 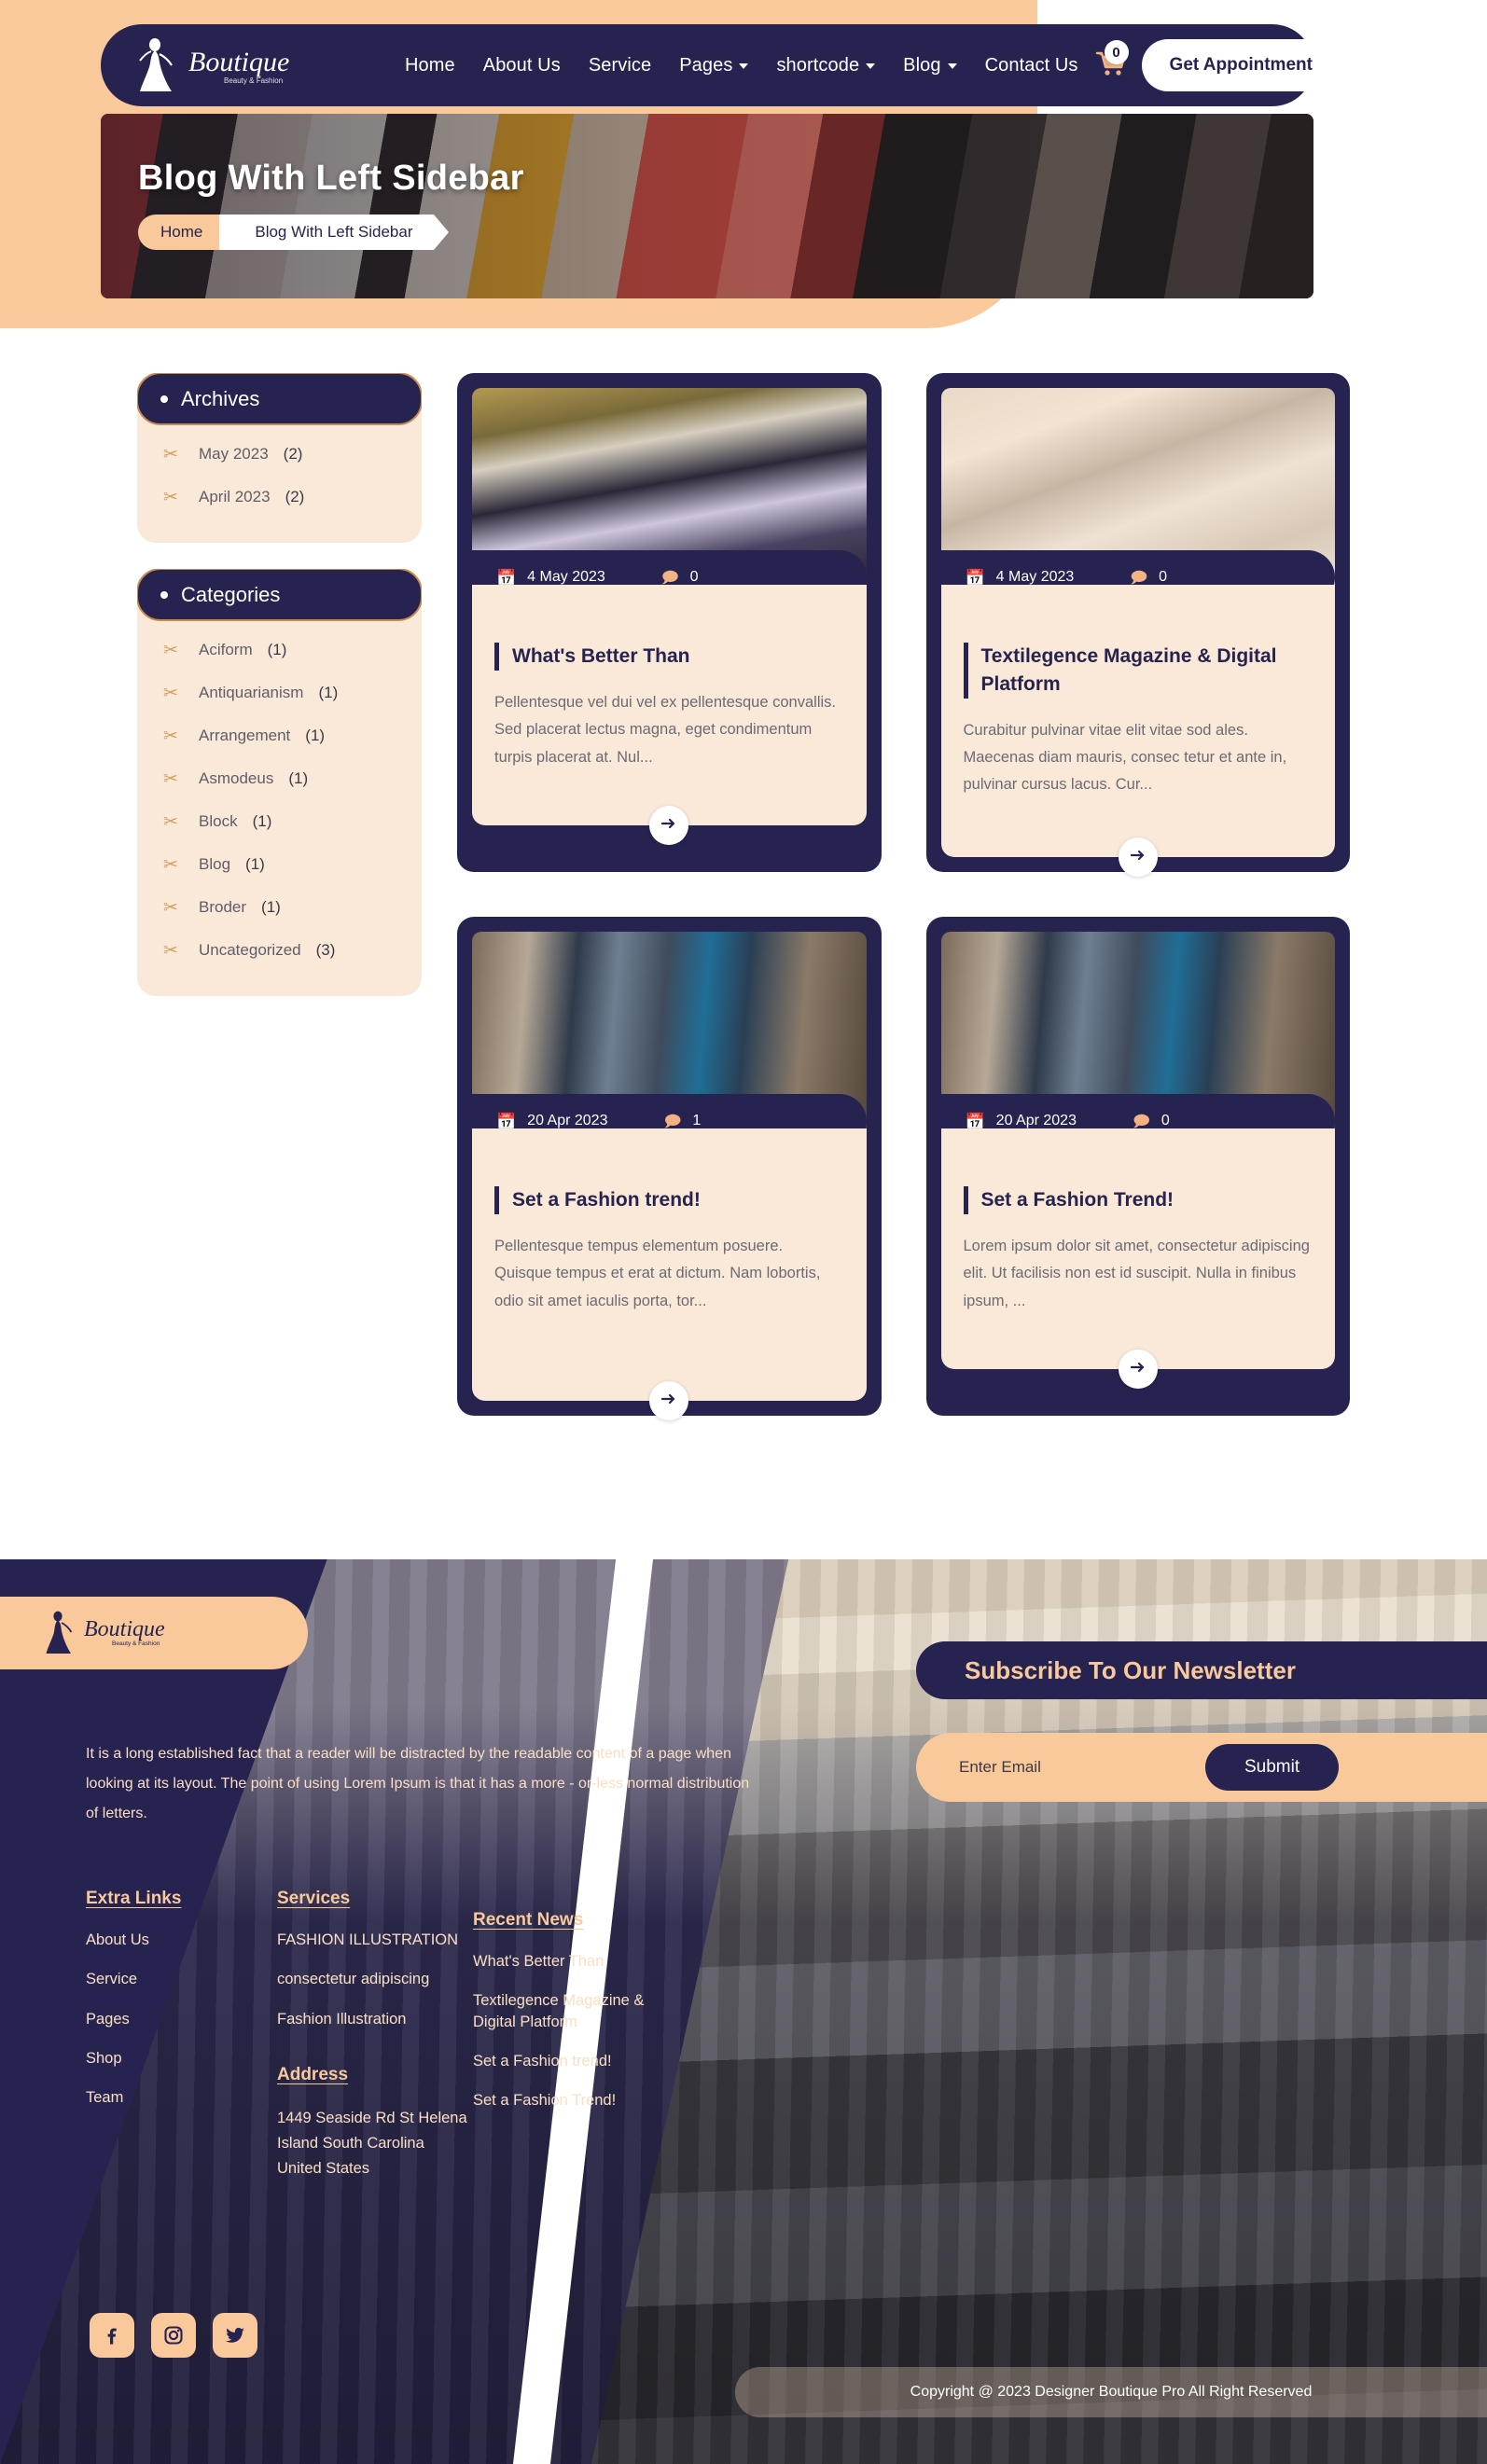 I want to click on twitter-icon, so click(x=235, y=2335).